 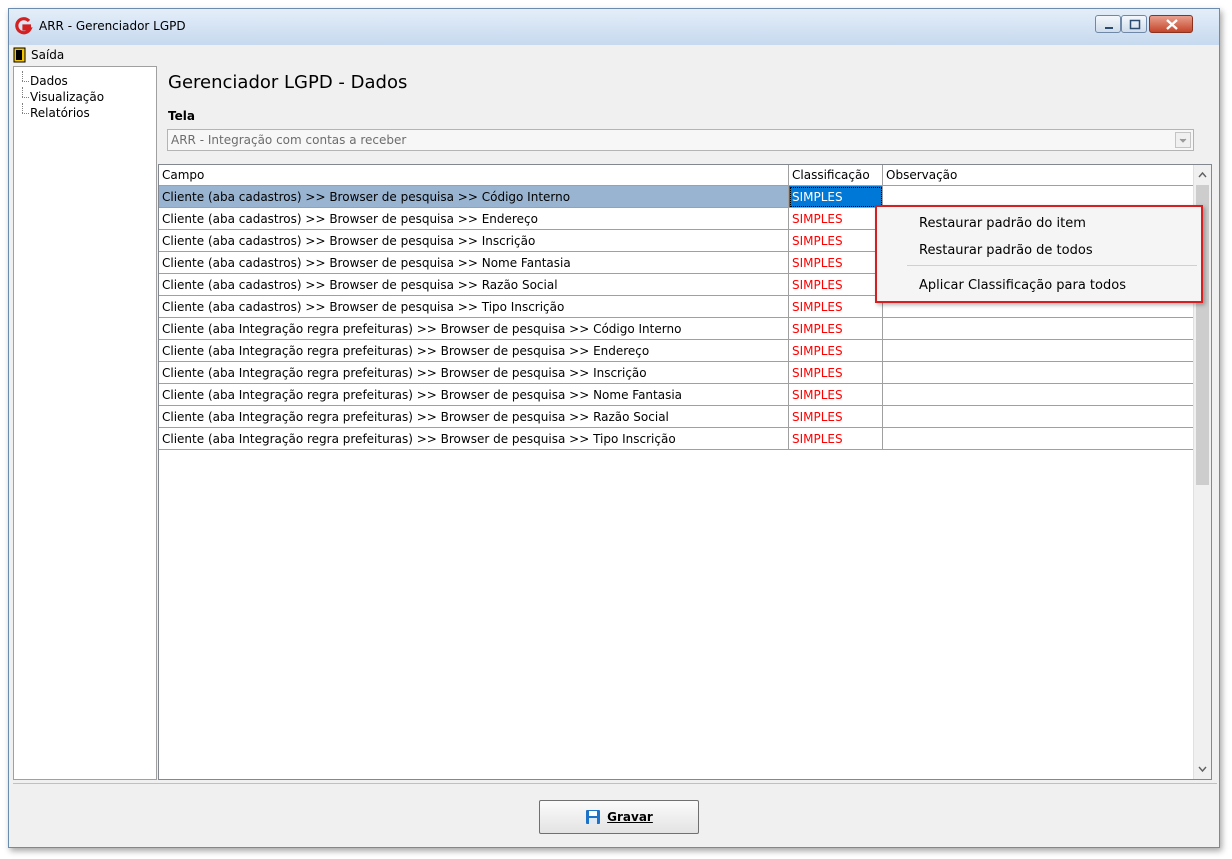 I want to click on arr-logo-icon, so click(x=24, y=26).